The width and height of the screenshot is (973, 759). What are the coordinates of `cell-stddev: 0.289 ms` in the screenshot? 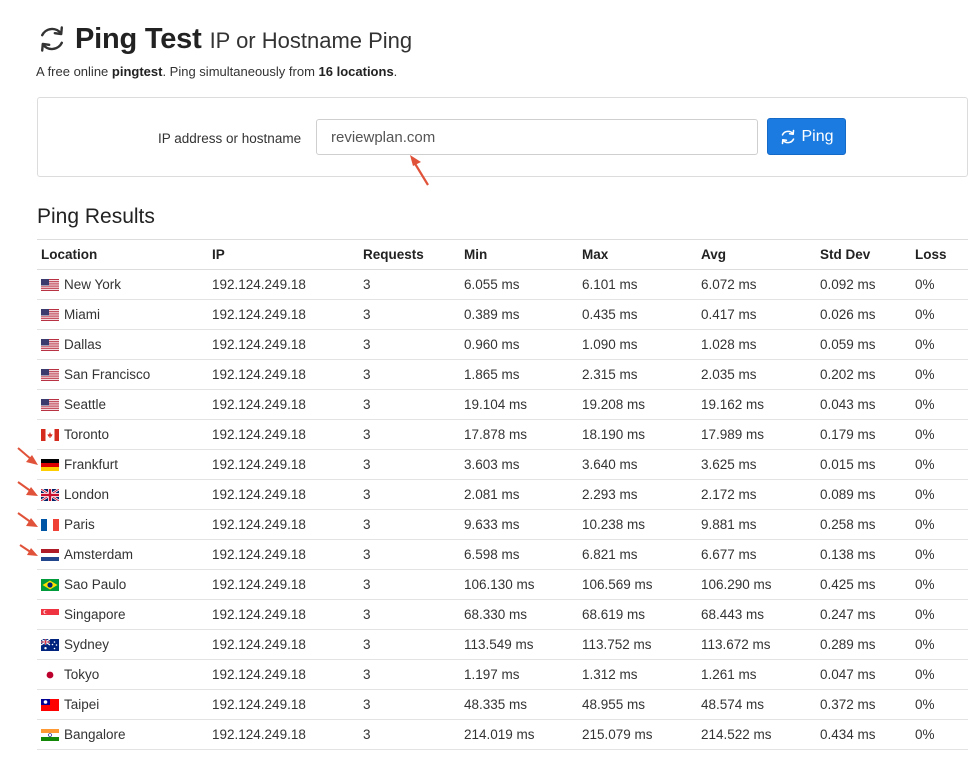 It's located at (863, 644).